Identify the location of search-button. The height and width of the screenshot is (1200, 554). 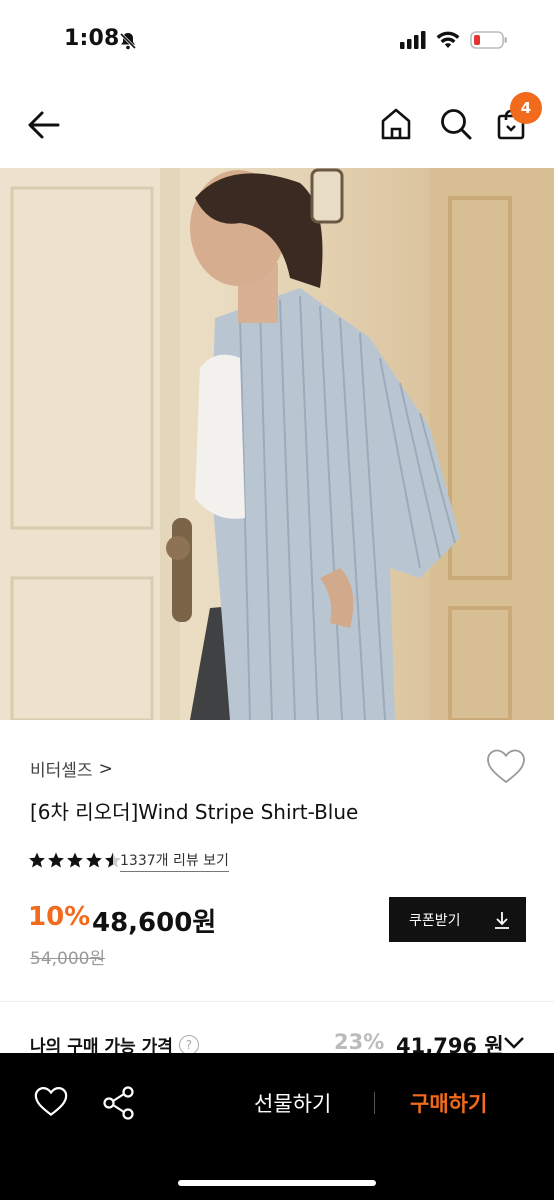
(456, 124).